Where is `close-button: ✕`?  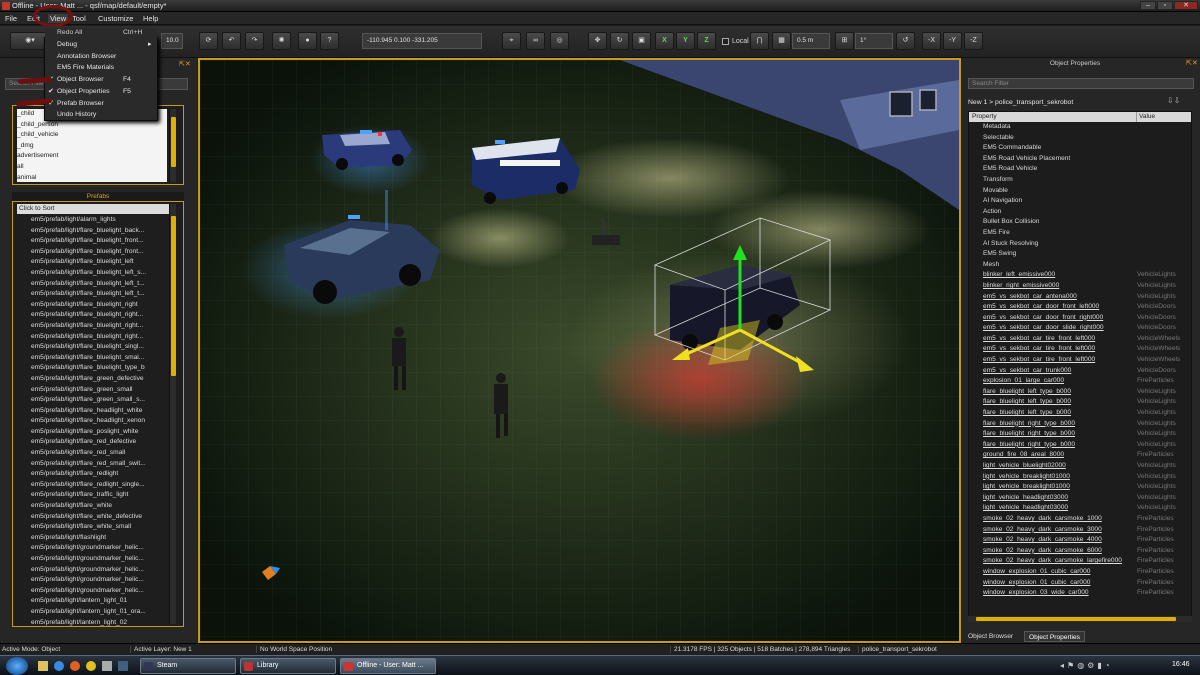
close-button: ✕ is located at coordinates (1186, 5).